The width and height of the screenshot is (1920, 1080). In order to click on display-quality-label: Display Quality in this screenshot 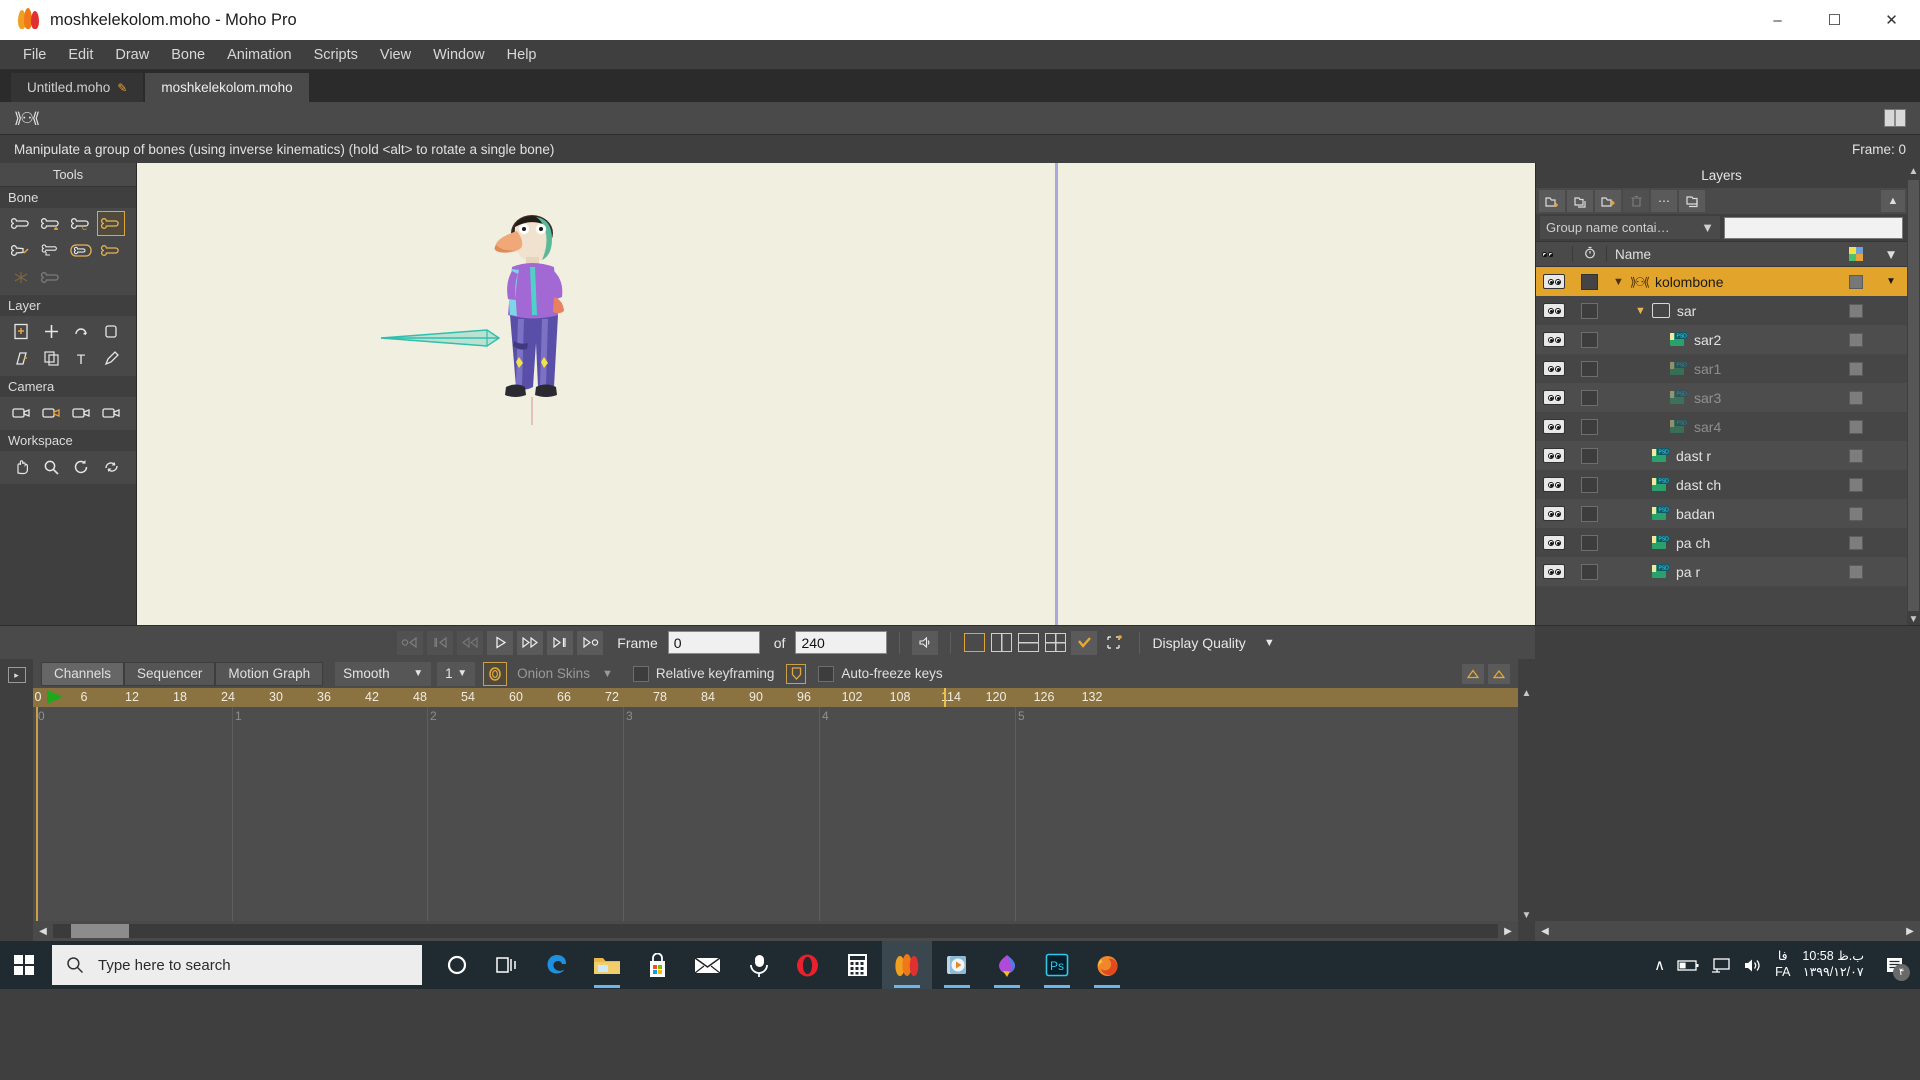, I will do `click(1198, 643)`.